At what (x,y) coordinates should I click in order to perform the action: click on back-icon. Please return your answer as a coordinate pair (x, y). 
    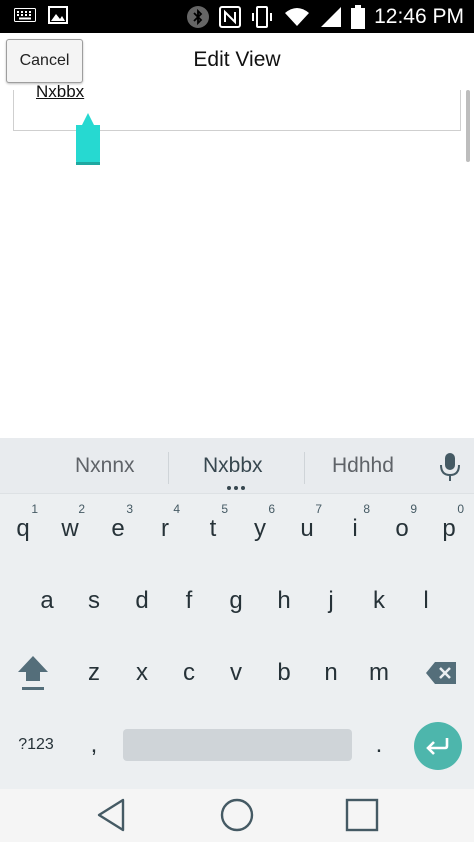
    Looking at the image, I should click on (112, 815).